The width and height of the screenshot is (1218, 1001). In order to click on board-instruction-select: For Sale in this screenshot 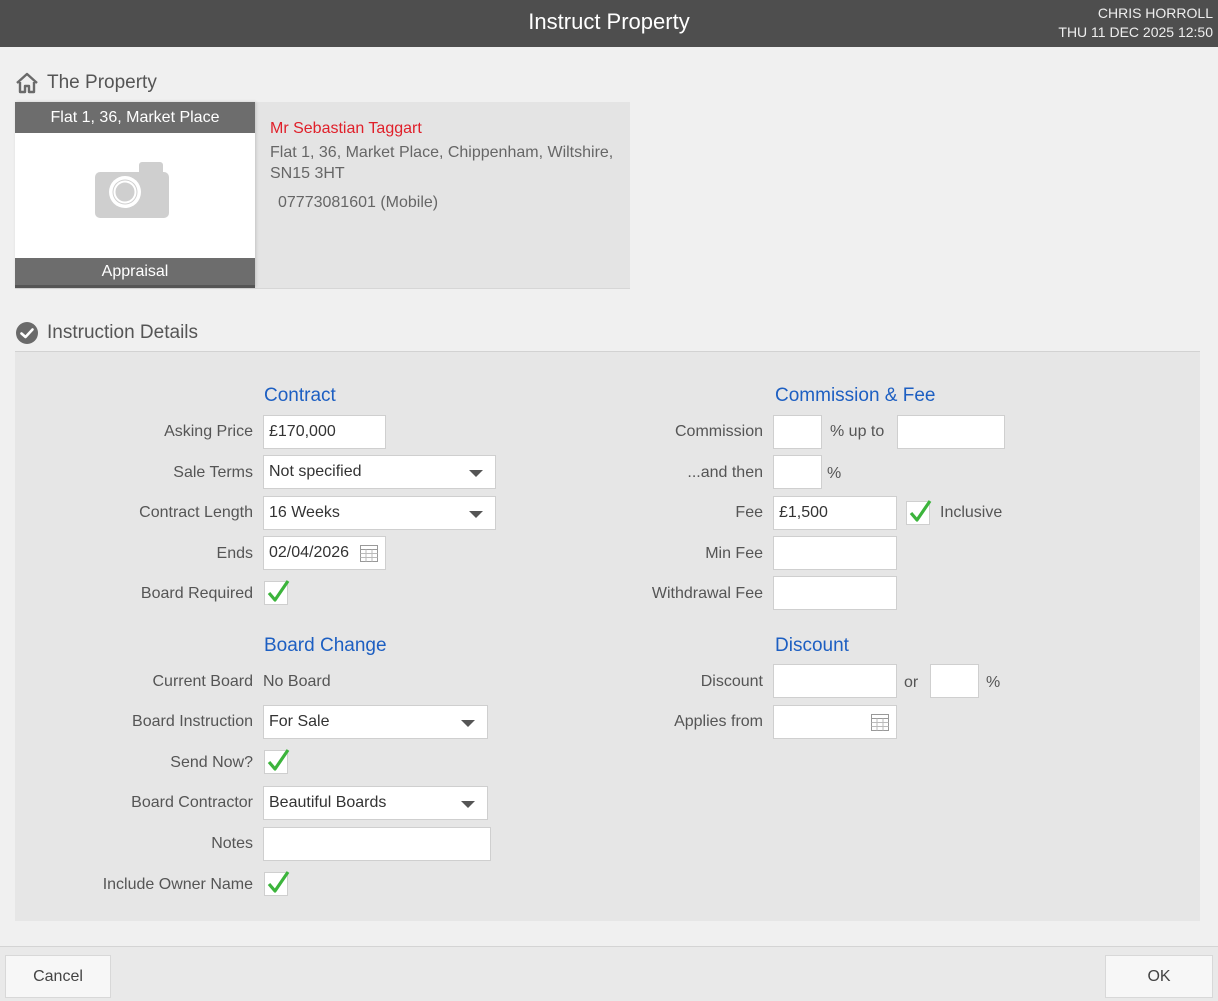, I will do `click(375, 722)`.